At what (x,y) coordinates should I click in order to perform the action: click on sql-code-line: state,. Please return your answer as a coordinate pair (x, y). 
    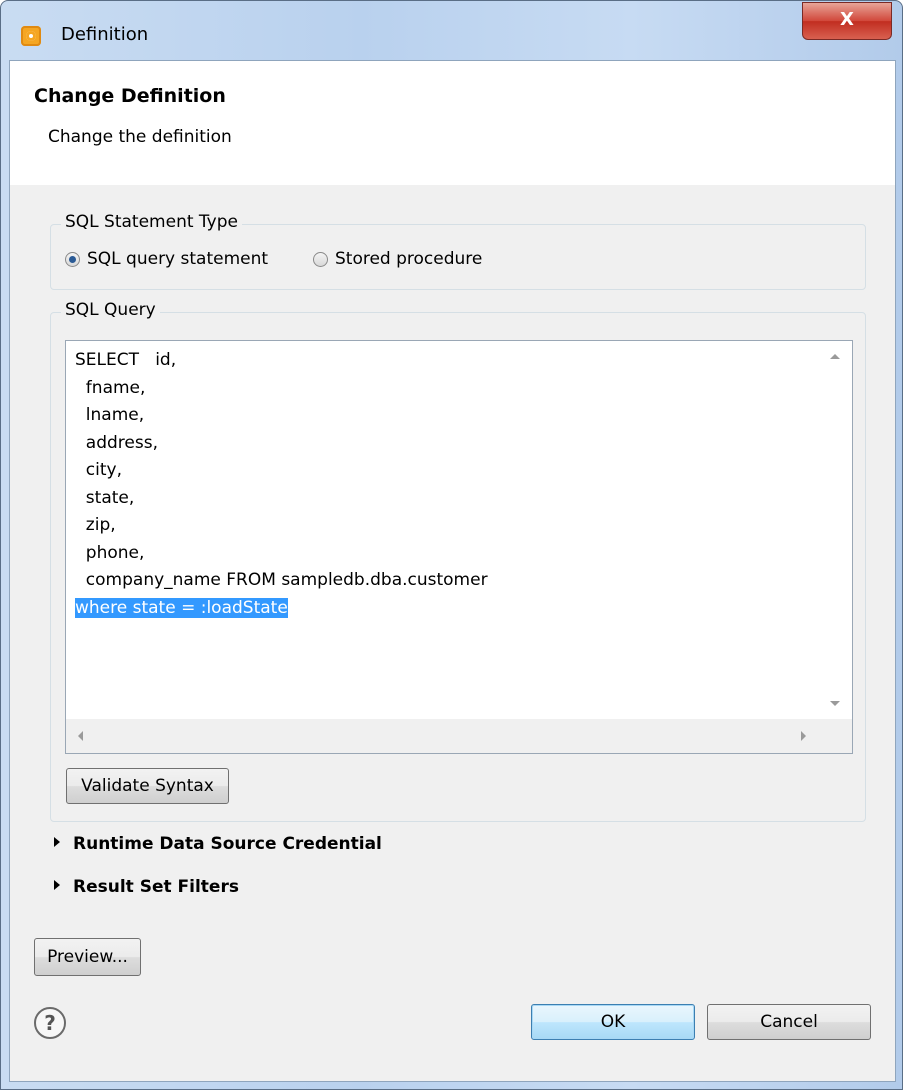
    Looking at the image, I should click on (281, 499).